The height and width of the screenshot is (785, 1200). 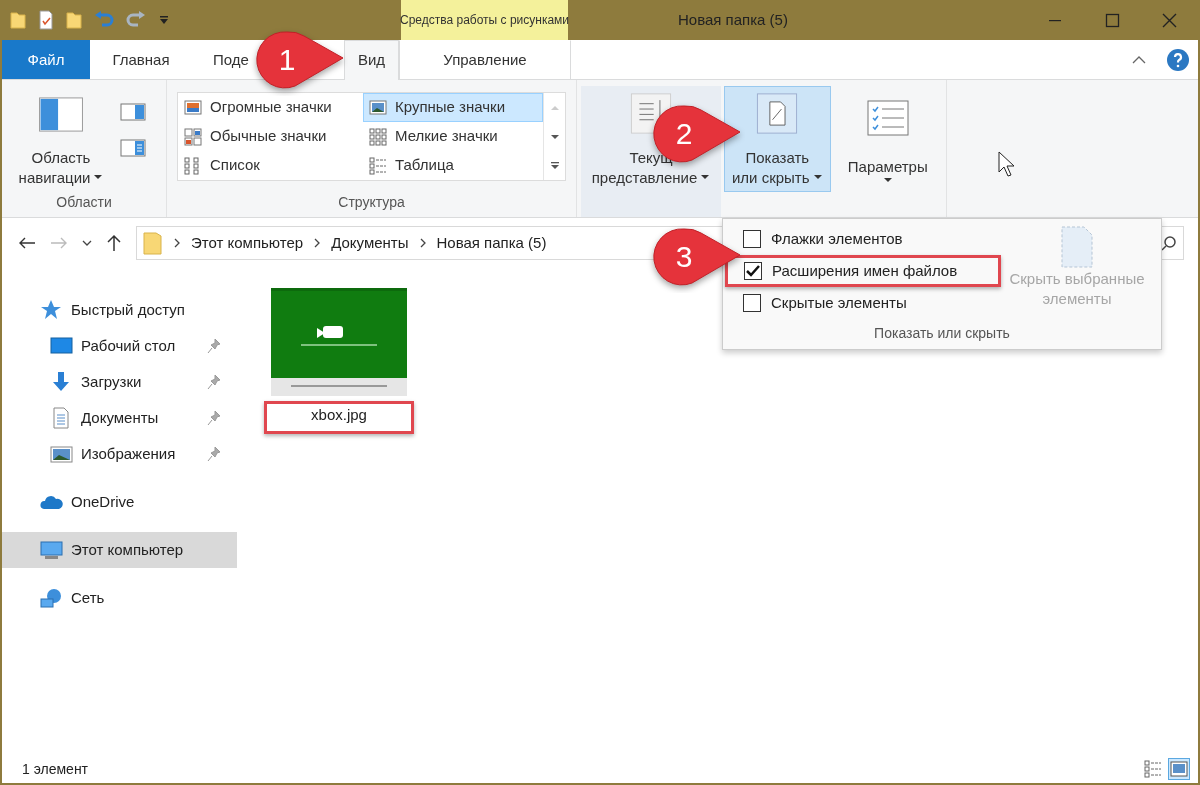 What do you see at coordinates (453, 136) in the screenshot?
I see `layout-option: Мелкие значки` at bounding box center [453, 136].